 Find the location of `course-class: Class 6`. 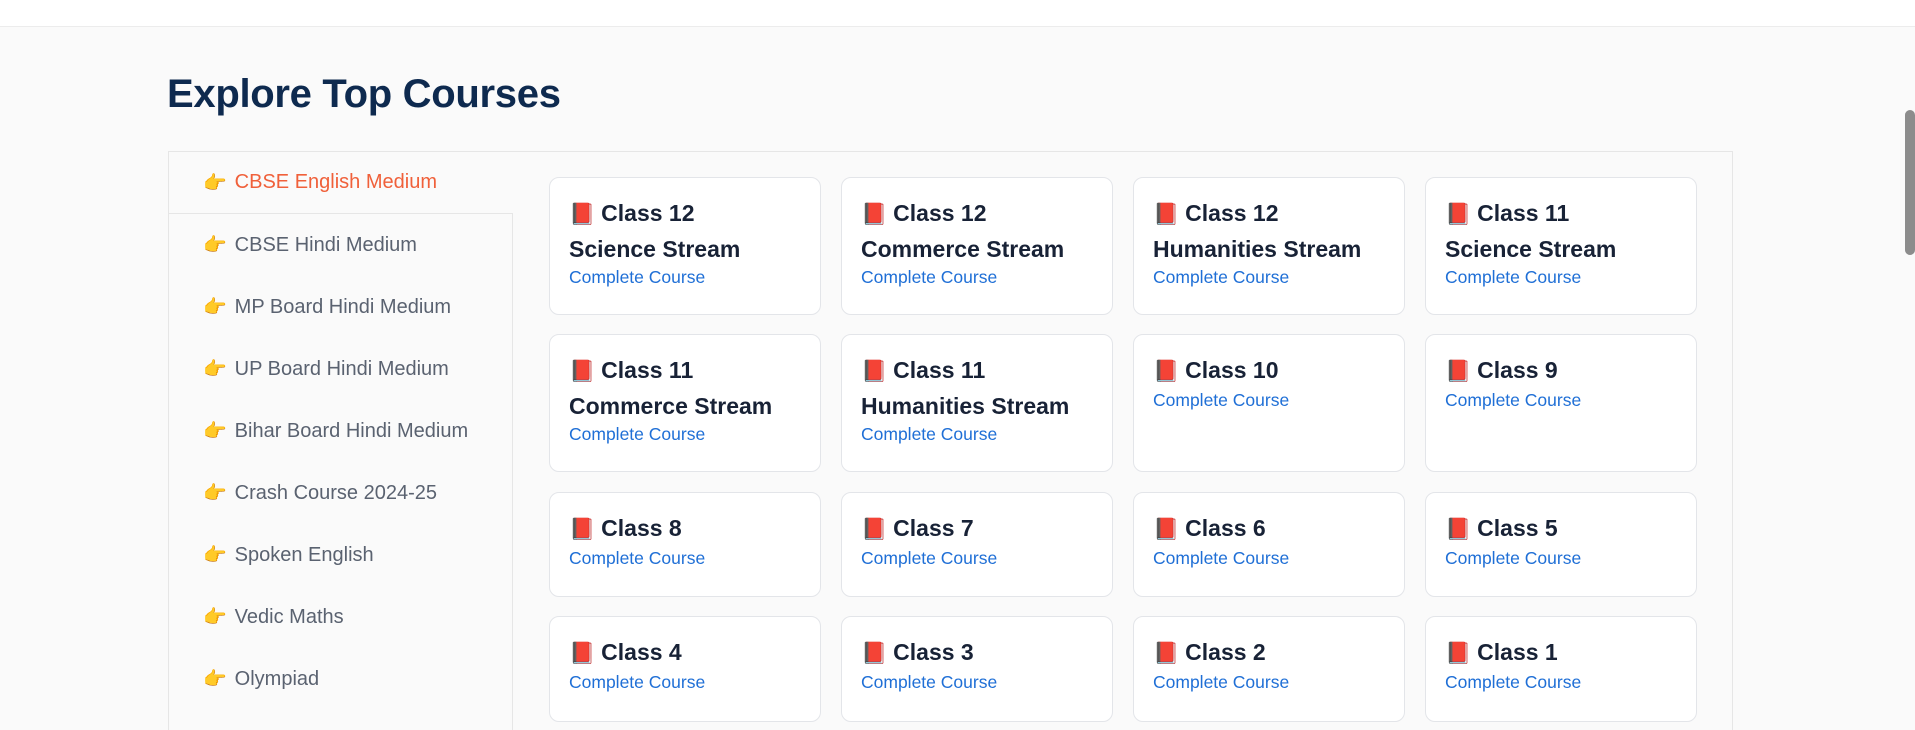

course-class: Class 6 is located at coordinates (1225, 528).